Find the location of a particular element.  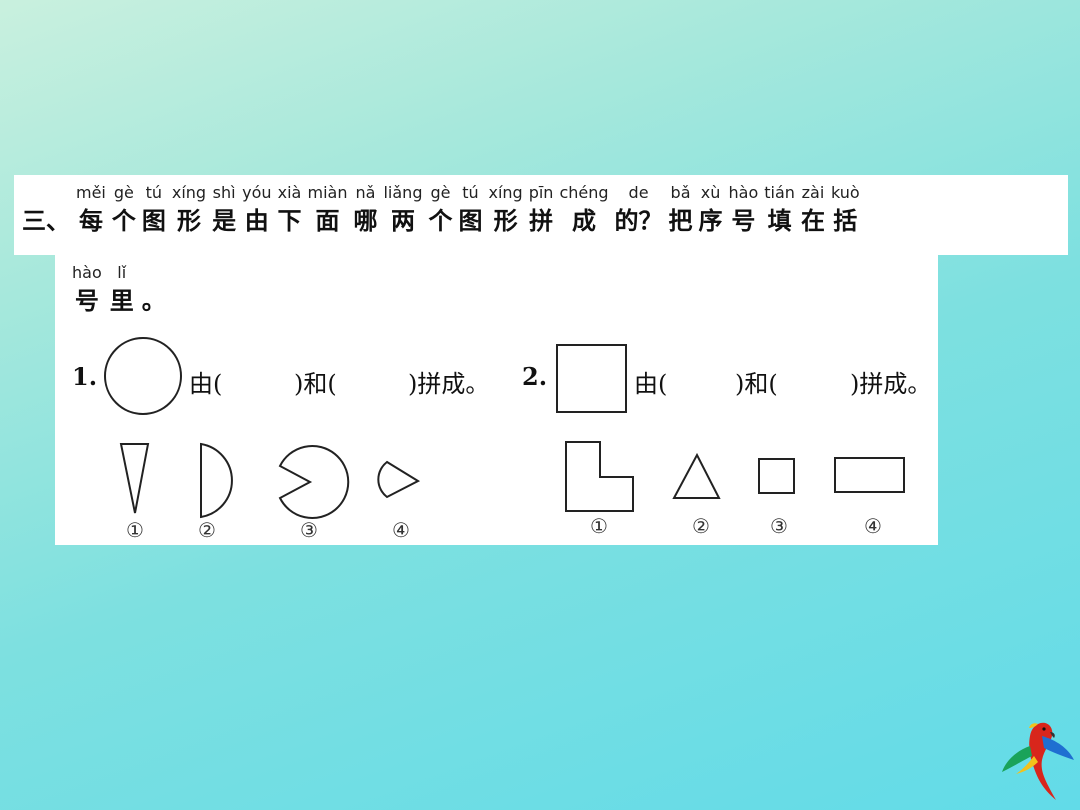

q2-option-4-rectangle is located at coordinates (869, 475).